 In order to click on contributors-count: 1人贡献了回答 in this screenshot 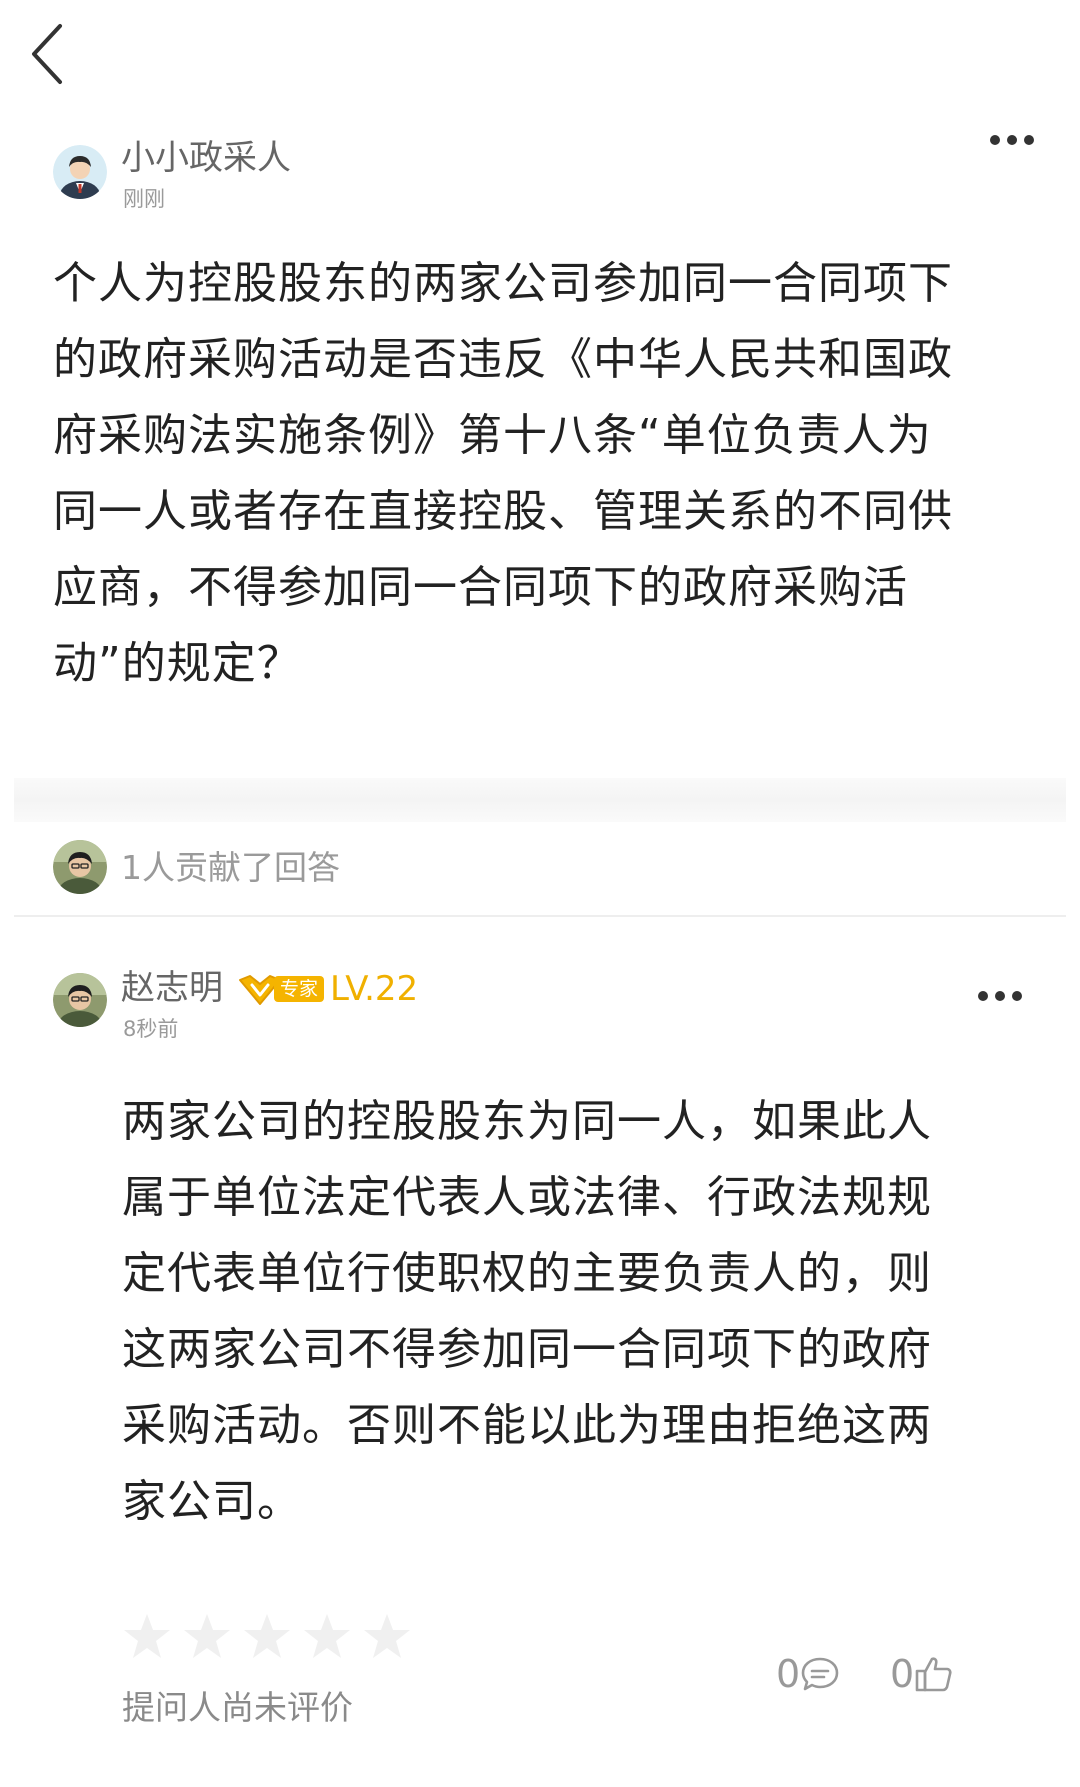, I will do `click(230, 868)`.